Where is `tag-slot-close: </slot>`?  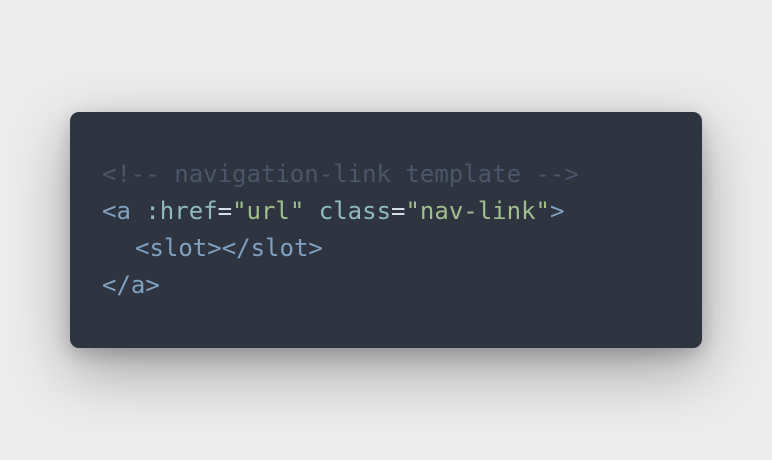 tag-slot-close: </slot> is located at coordinates (272, 248).